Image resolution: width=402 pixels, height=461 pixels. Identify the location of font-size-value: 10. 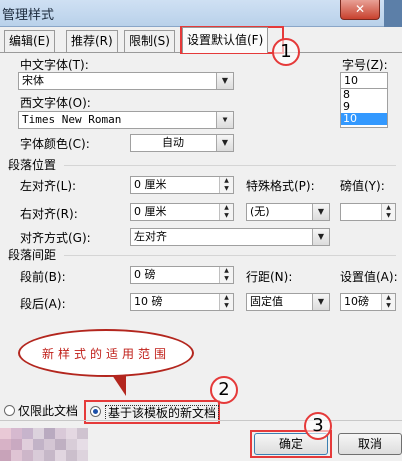
(351, 80).